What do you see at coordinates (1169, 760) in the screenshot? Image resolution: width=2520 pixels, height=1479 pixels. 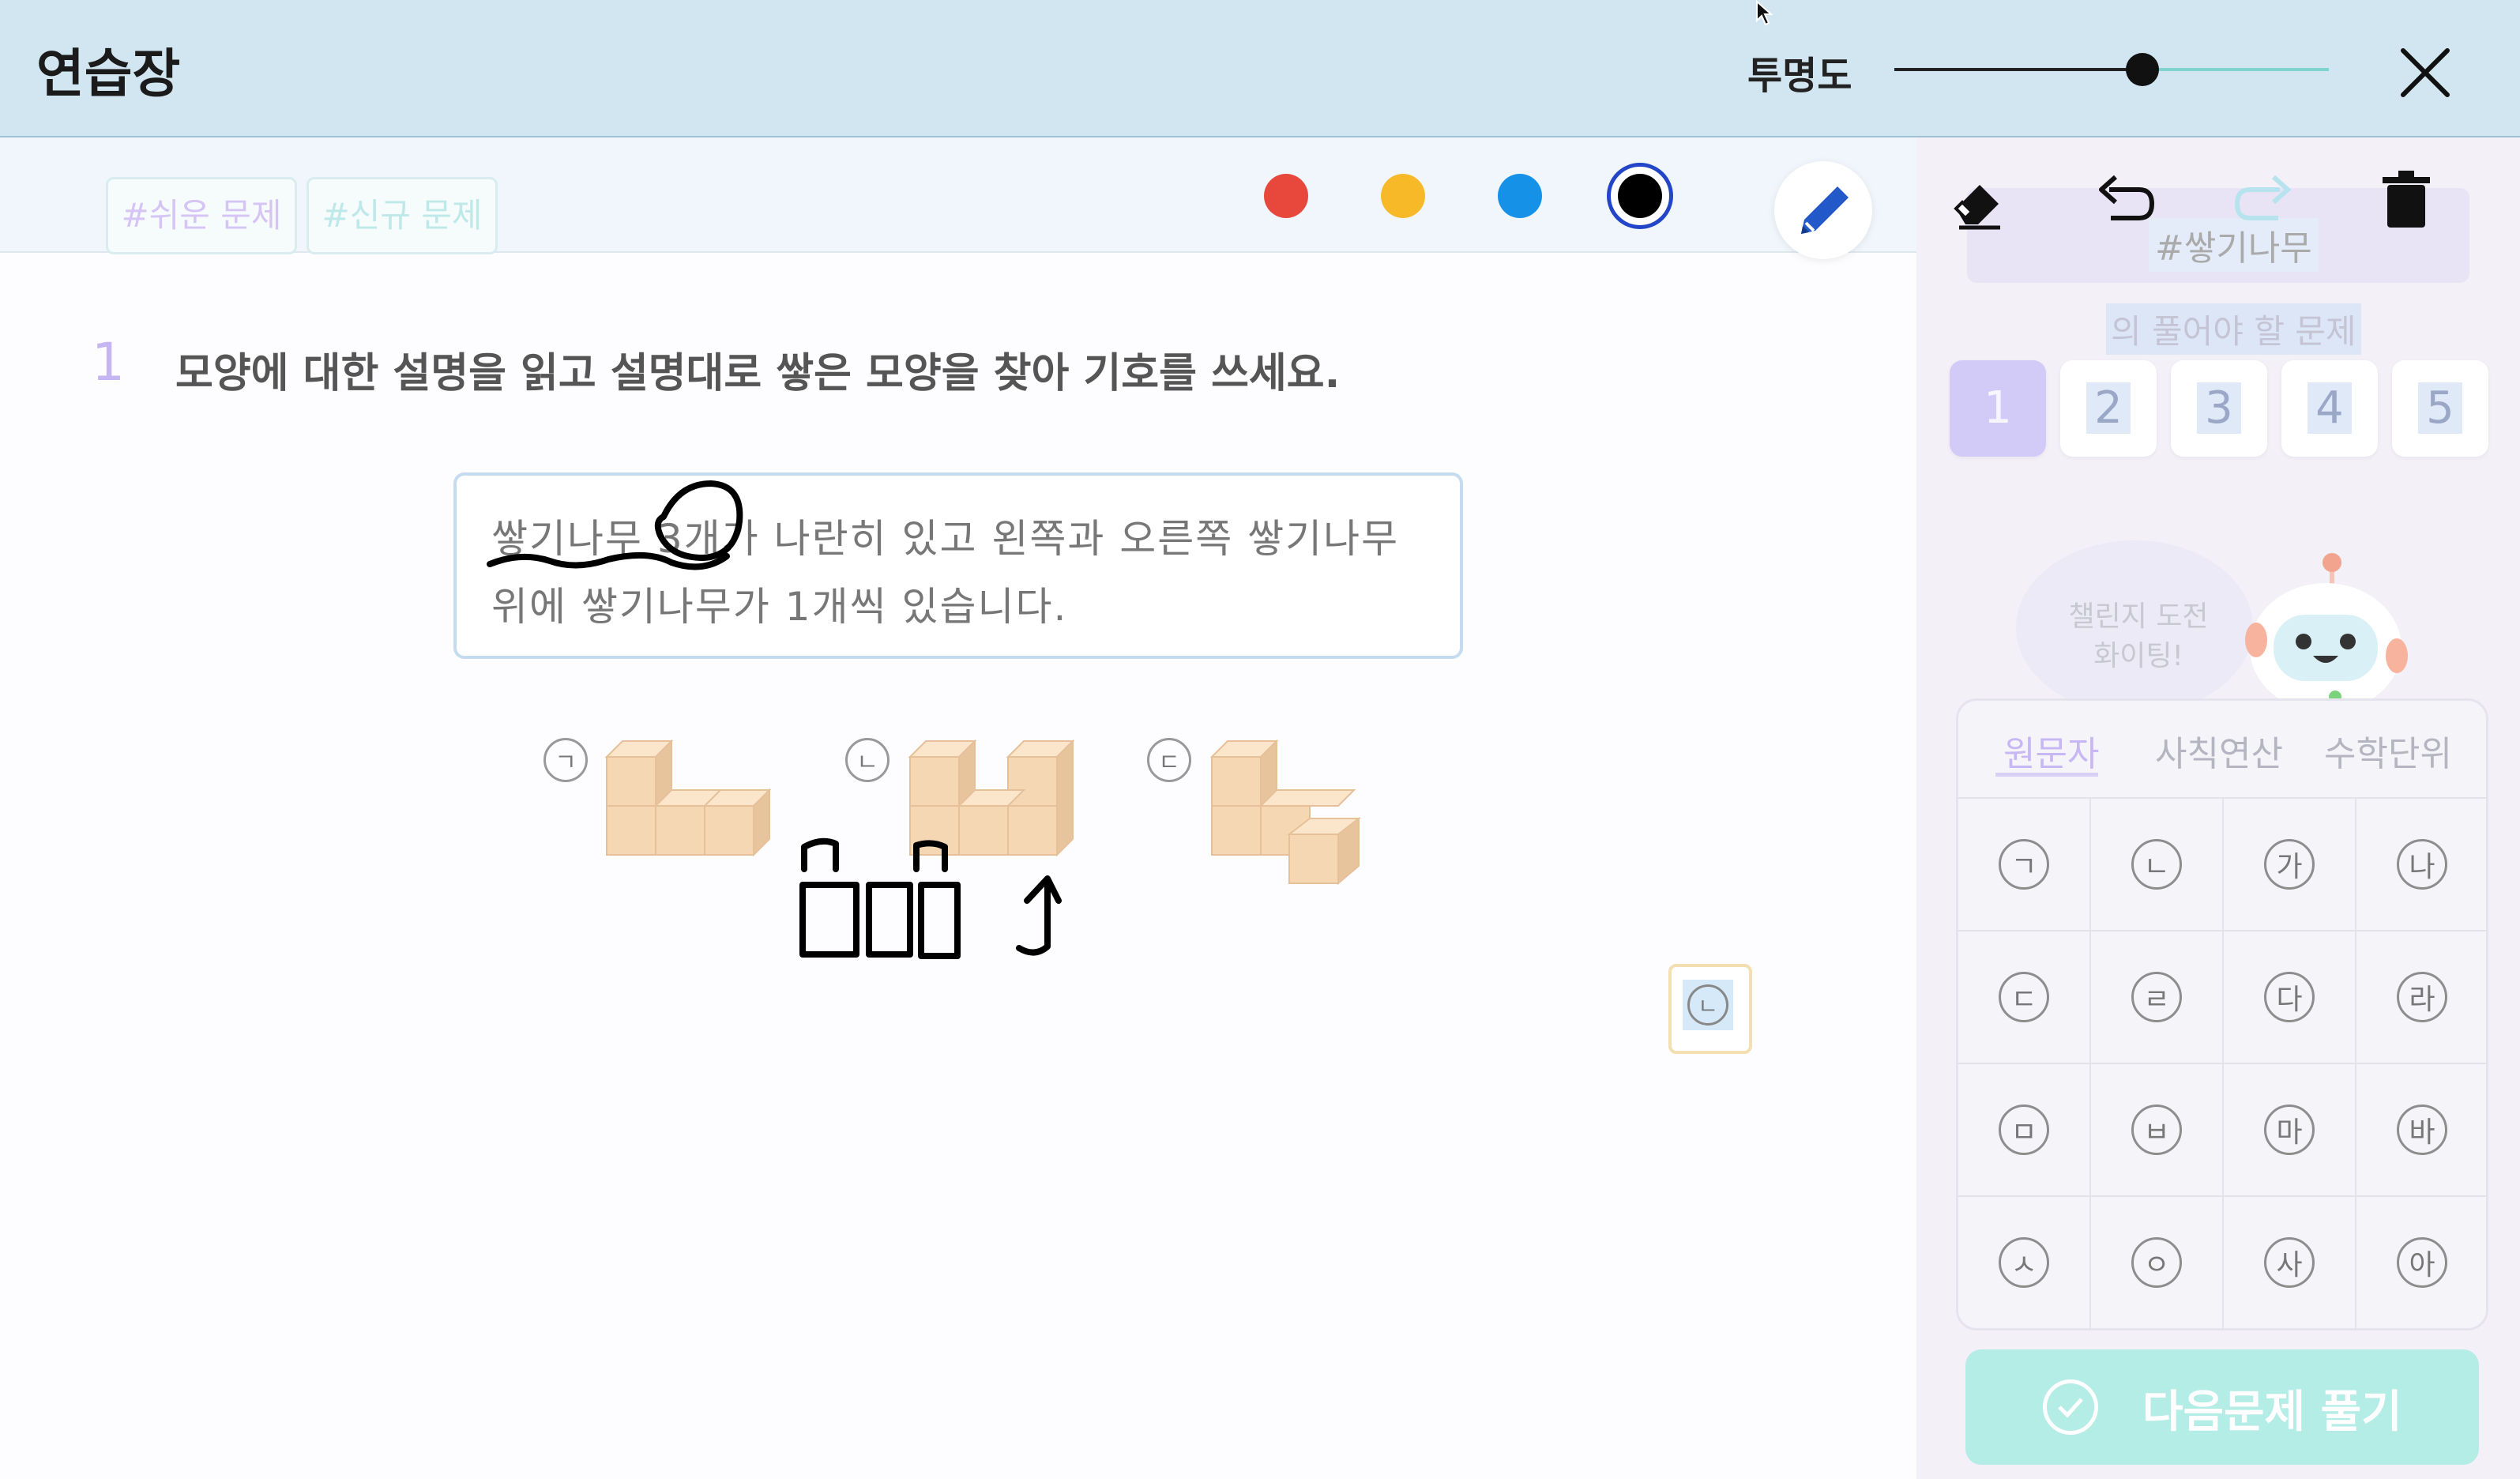 I see `option-marker-3: ㄷ` at bounding box center [1169, 760].